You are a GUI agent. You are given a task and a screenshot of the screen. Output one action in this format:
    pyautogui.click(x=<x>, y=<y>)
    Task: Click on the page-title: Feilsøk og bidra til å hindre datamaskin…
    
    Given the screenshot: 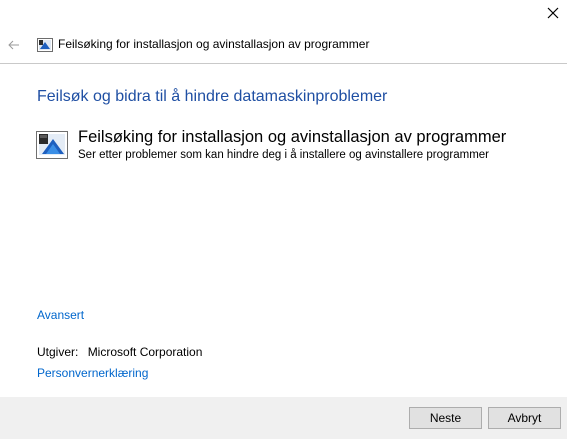 What is the action you would take?
    pyautogui.click(x=212, y=96)
    